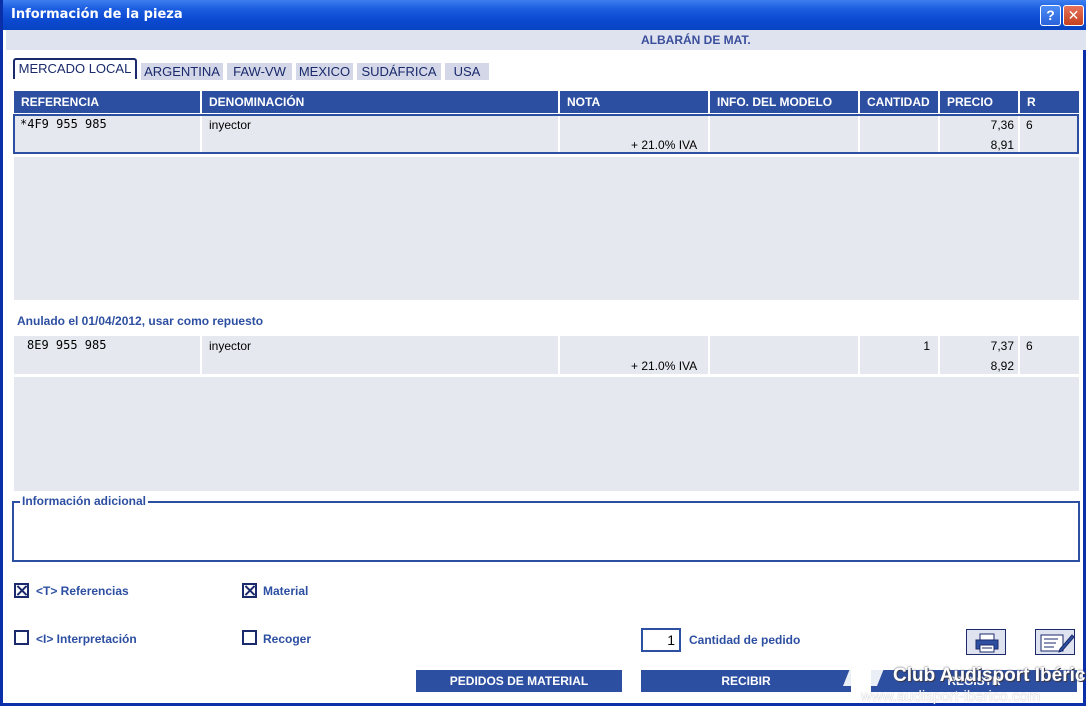  What do you see at coordinates (1002, 346) in the screenshot?
I see `row-precio: 7,37` at bounding box center [1002, 346].